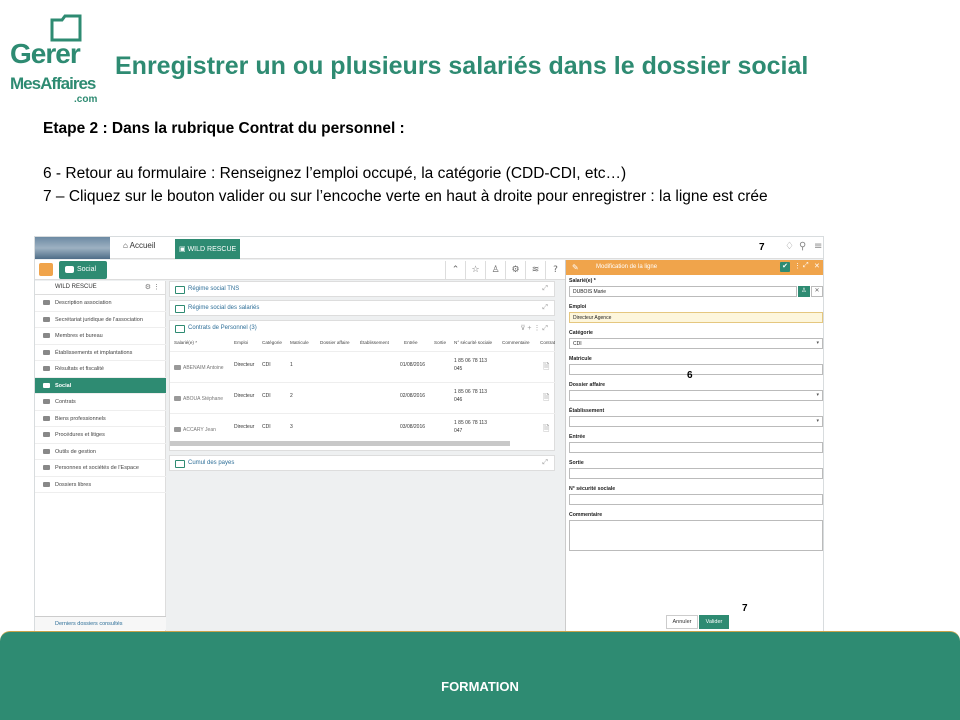 This screenshot has width=960, height=720. What do you see at coordinates (818, 246) in the screenshot?
I see `menu-icon: ≡` at bounding box center [818, 246].